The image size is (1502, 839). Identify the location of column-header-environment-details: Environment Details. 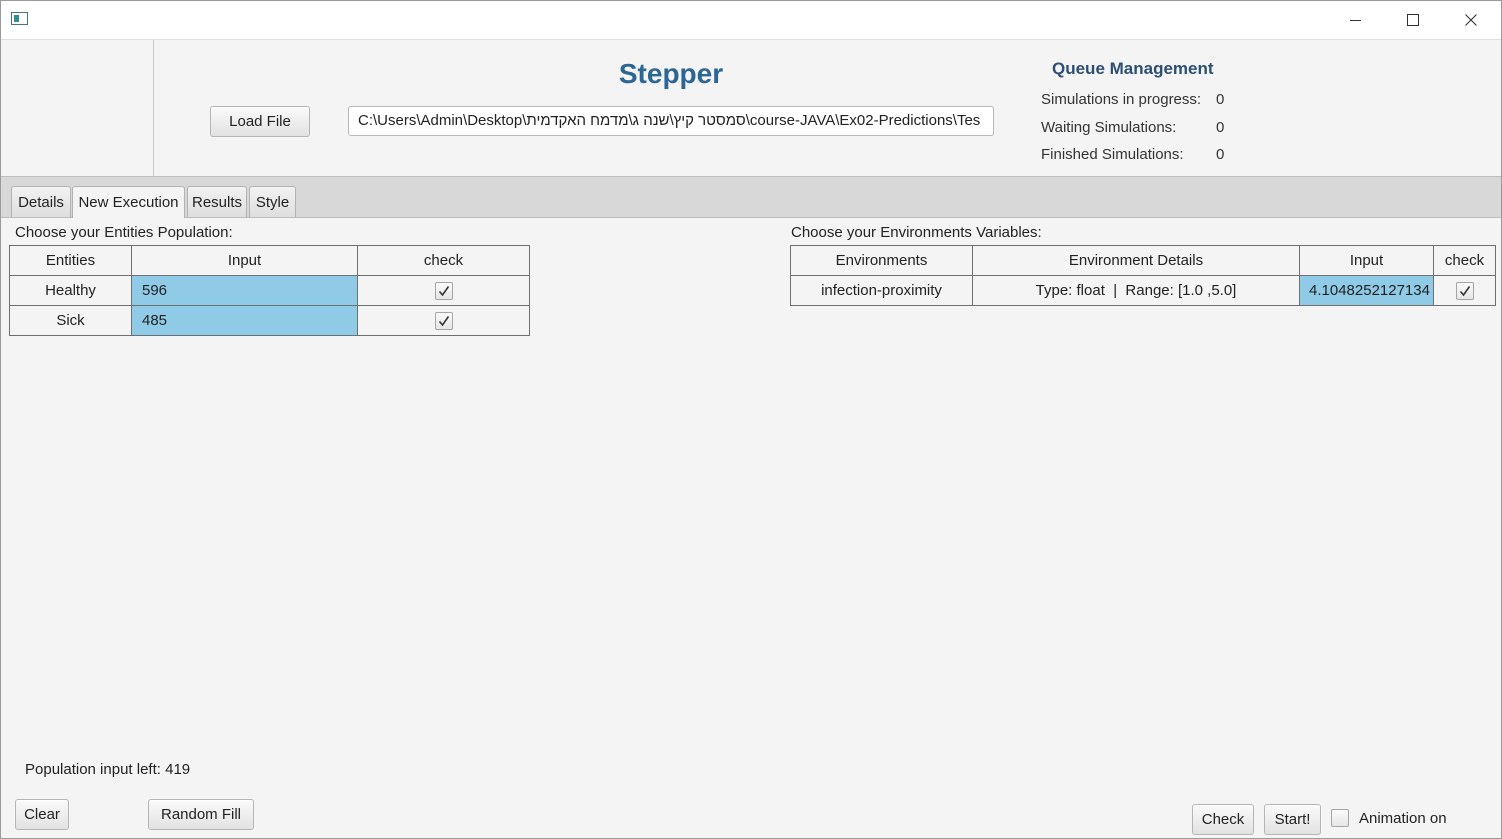
(1136, 260).